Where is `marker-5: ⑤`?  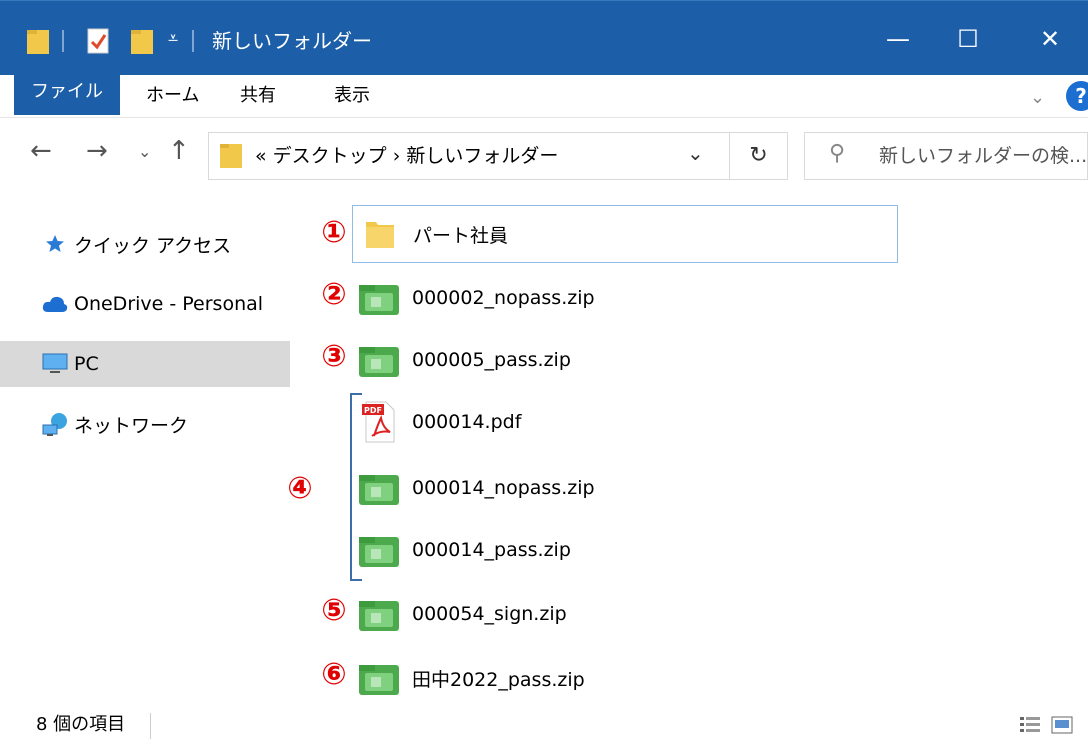 marker-5: ⑤ is located at coordinates (334, 610).